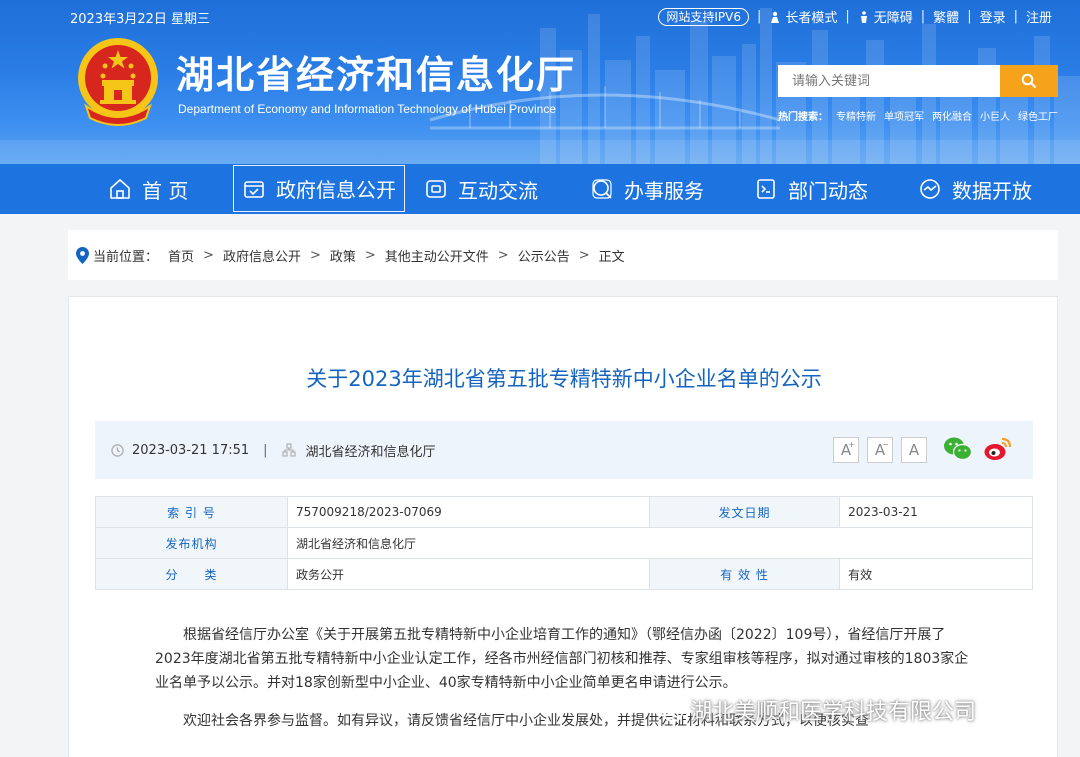 This screenshot has height=757, width=1080. I want to click on register-link: 注册, so click(1039, 16).